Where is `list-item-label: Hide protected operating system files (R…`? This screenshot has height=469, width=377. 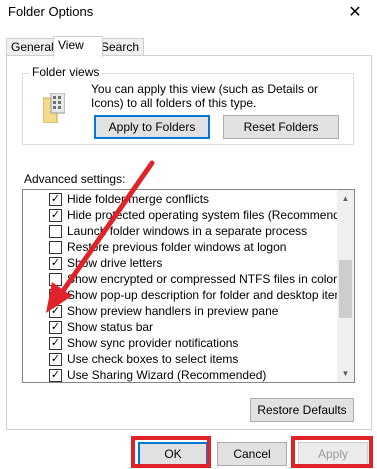 list-item-label: Hide protected operating system files (R… is located at coordinates (211, 215).